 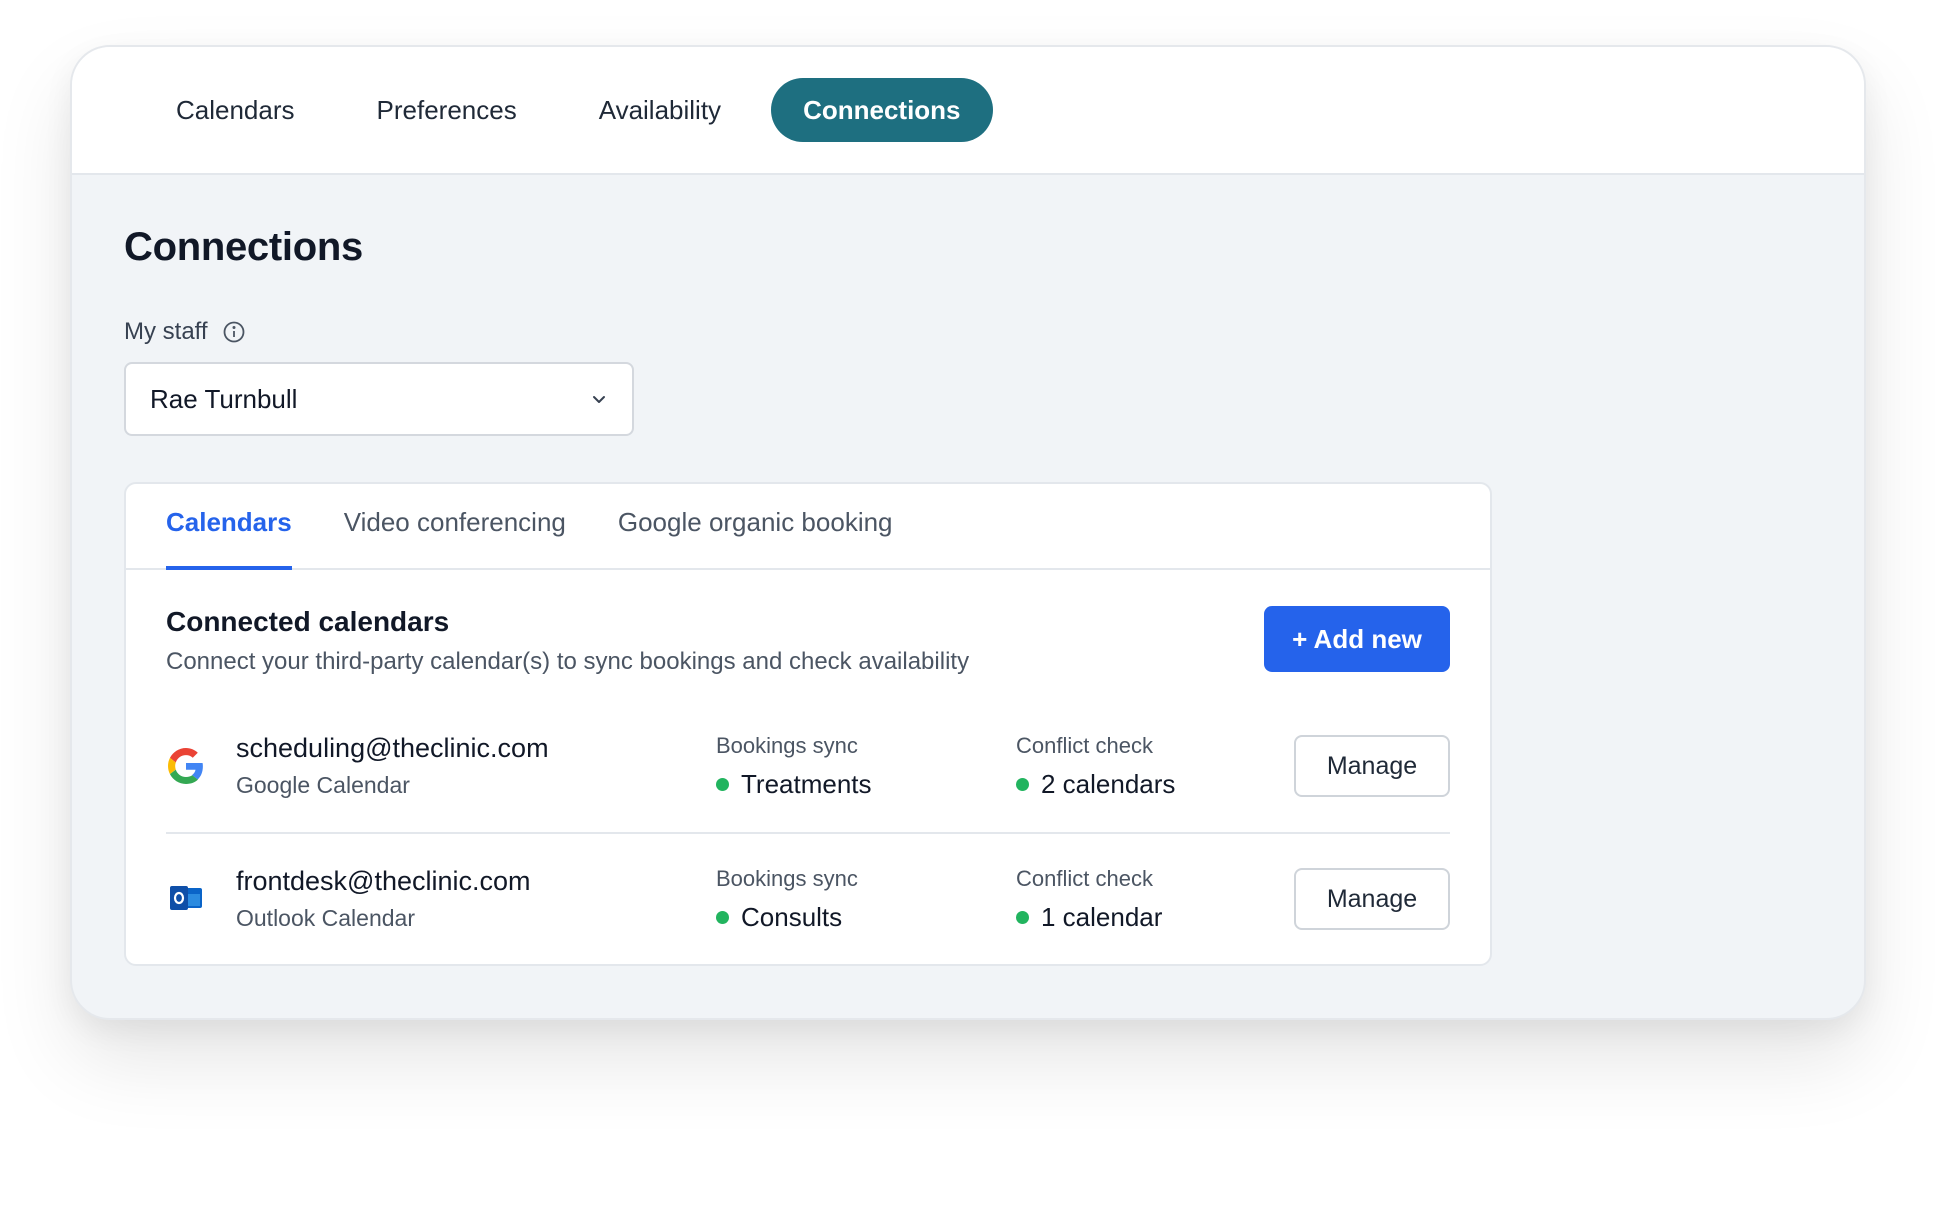 I want to click on page-title: Connections, so click(x=243, y=247).